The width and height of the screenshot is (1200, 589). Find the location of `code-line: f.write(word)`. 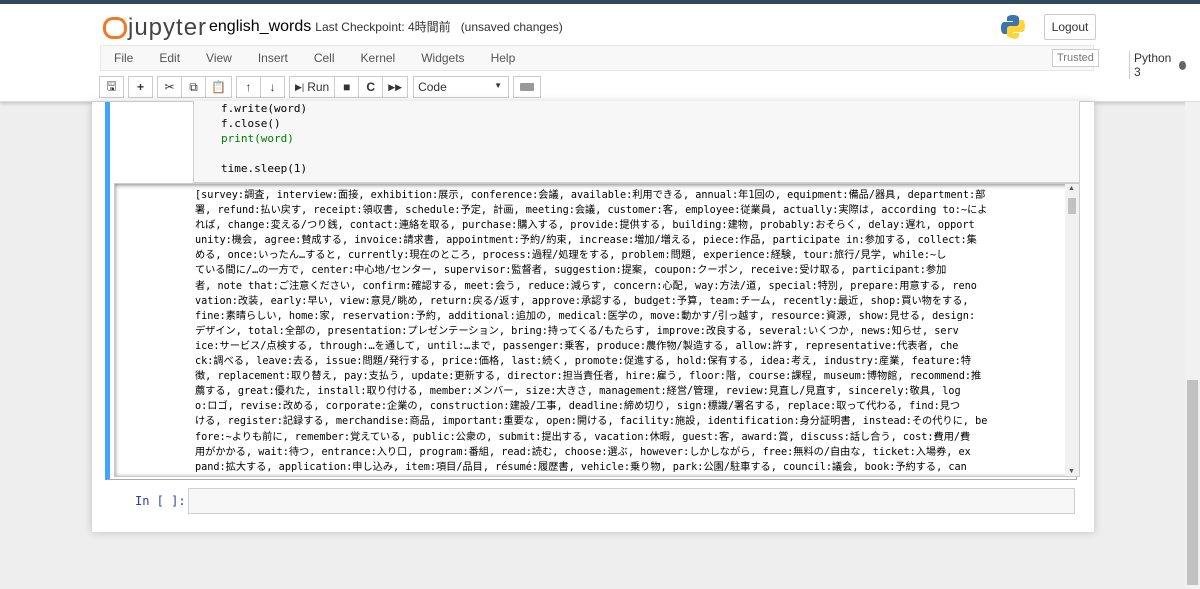

code-line: f.write(word) is located at coordinates (264, 108).